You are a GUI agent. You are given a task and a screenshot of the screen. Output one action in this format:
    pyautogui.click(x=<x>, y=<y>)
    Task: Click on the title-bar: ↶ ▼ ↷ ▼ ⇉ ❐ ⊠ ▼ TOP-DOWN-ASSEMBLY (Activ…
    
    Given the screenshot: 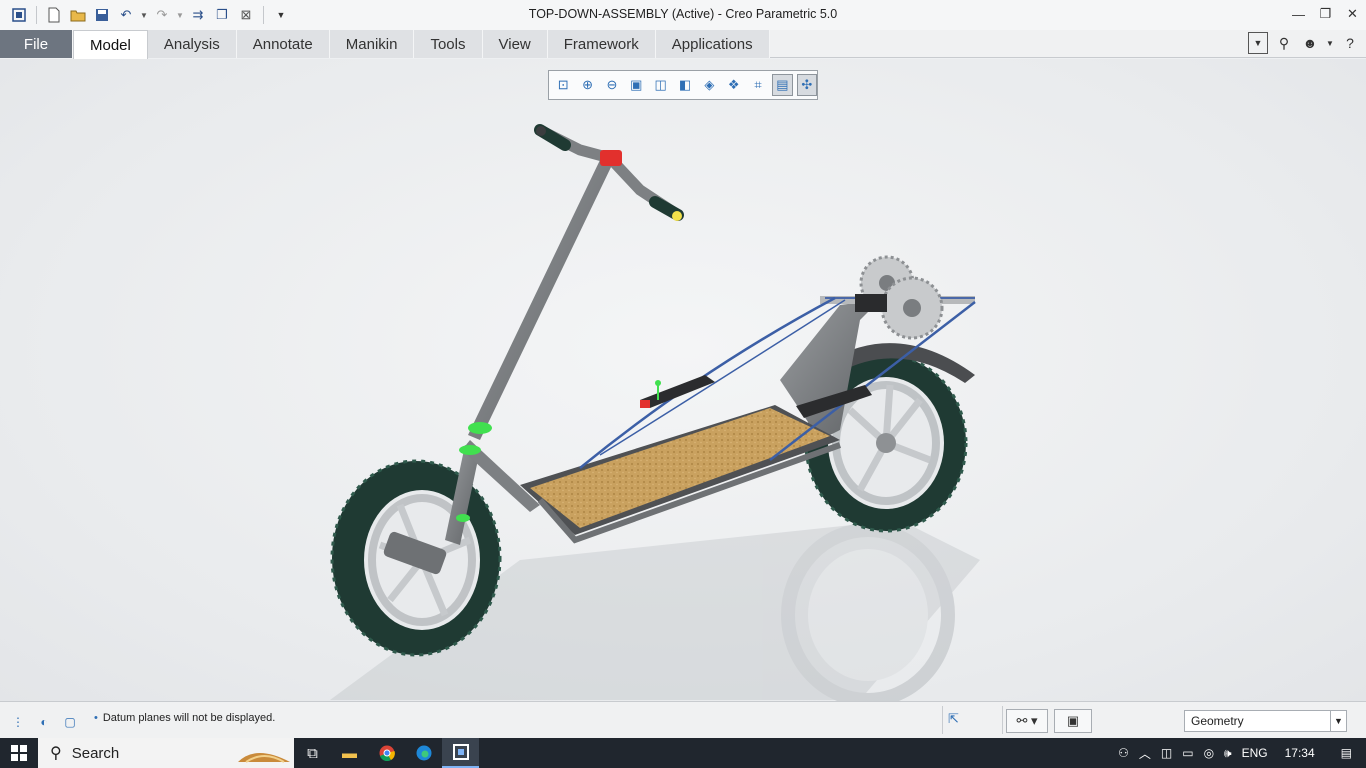 What is the action you would take?
    pyautogui.click(x=683, y=15)
    